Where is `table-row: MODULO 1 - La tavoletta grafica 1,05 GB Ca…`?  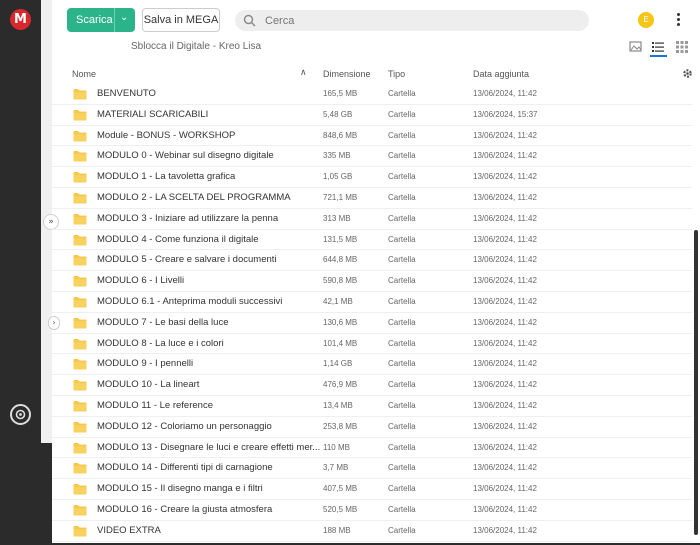
table-row: MODULO 1 - La tavoletta grafica 1,05 GB Ca… is located at coordinates (372, 177).